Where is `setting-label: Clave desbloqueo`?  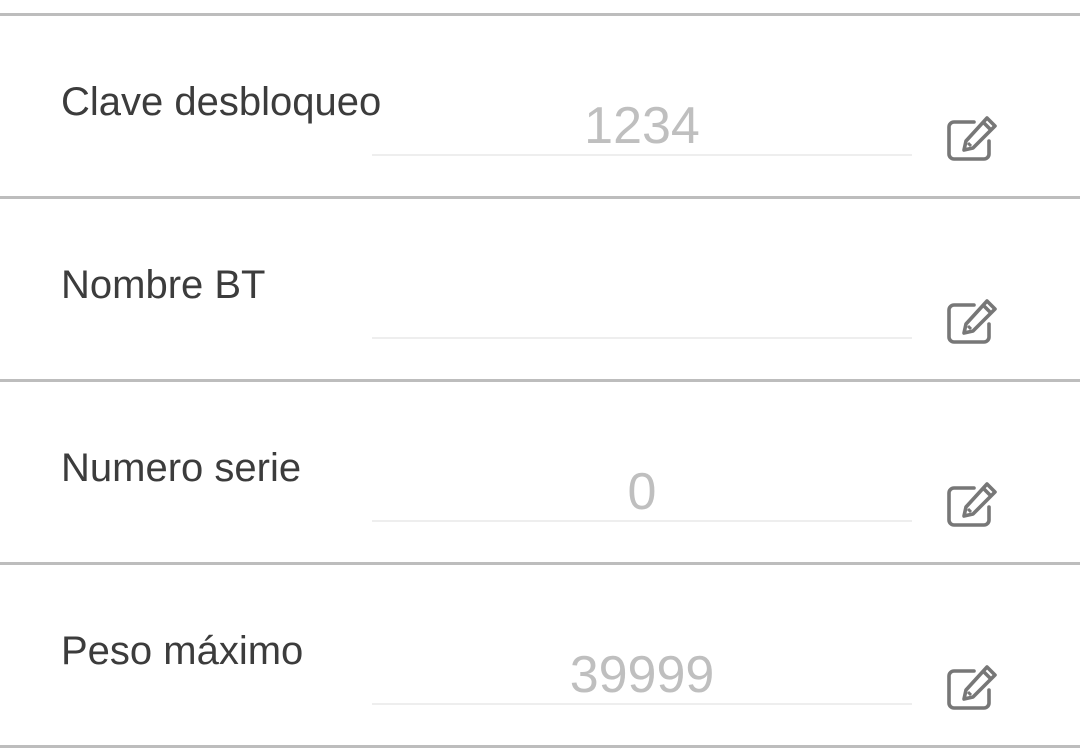 setting-label: Clave desbloqueo is located at coordinates (221, 102).